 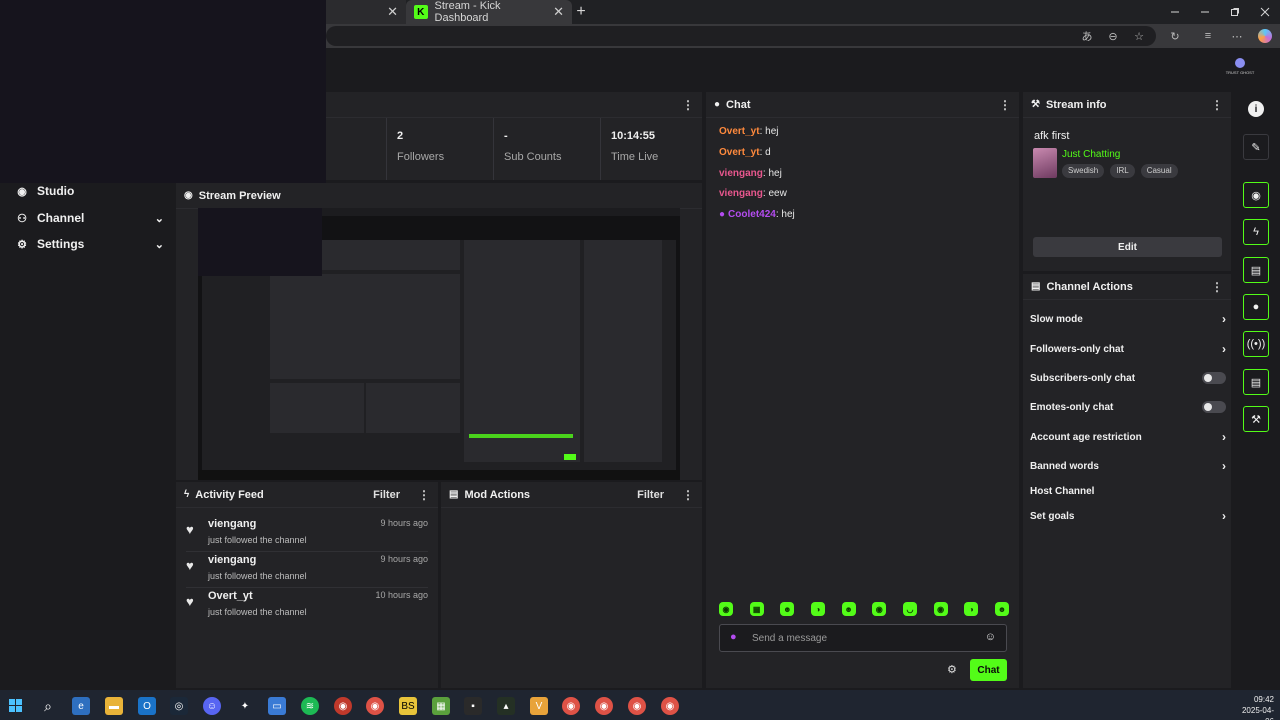 I want to click on sidebar-item-settings: ⚙ Settings ⌄, so click(x=90, y=244).